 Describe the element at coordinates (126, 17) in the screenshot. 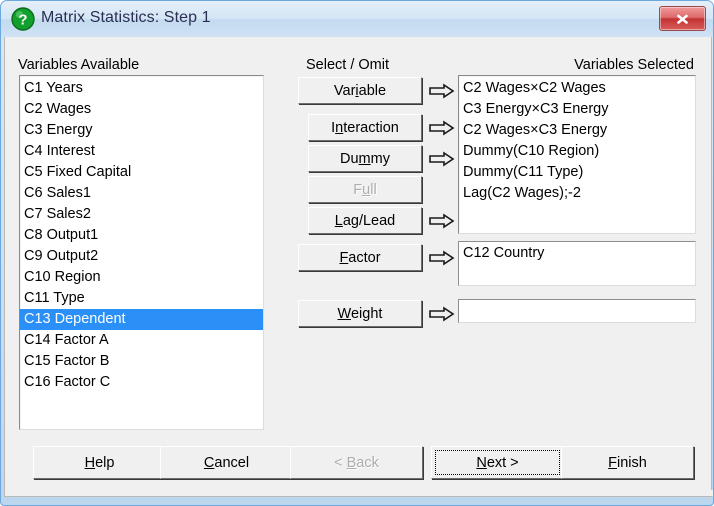

I see `window-title: Matrix Statistics: Step 1` at that location.